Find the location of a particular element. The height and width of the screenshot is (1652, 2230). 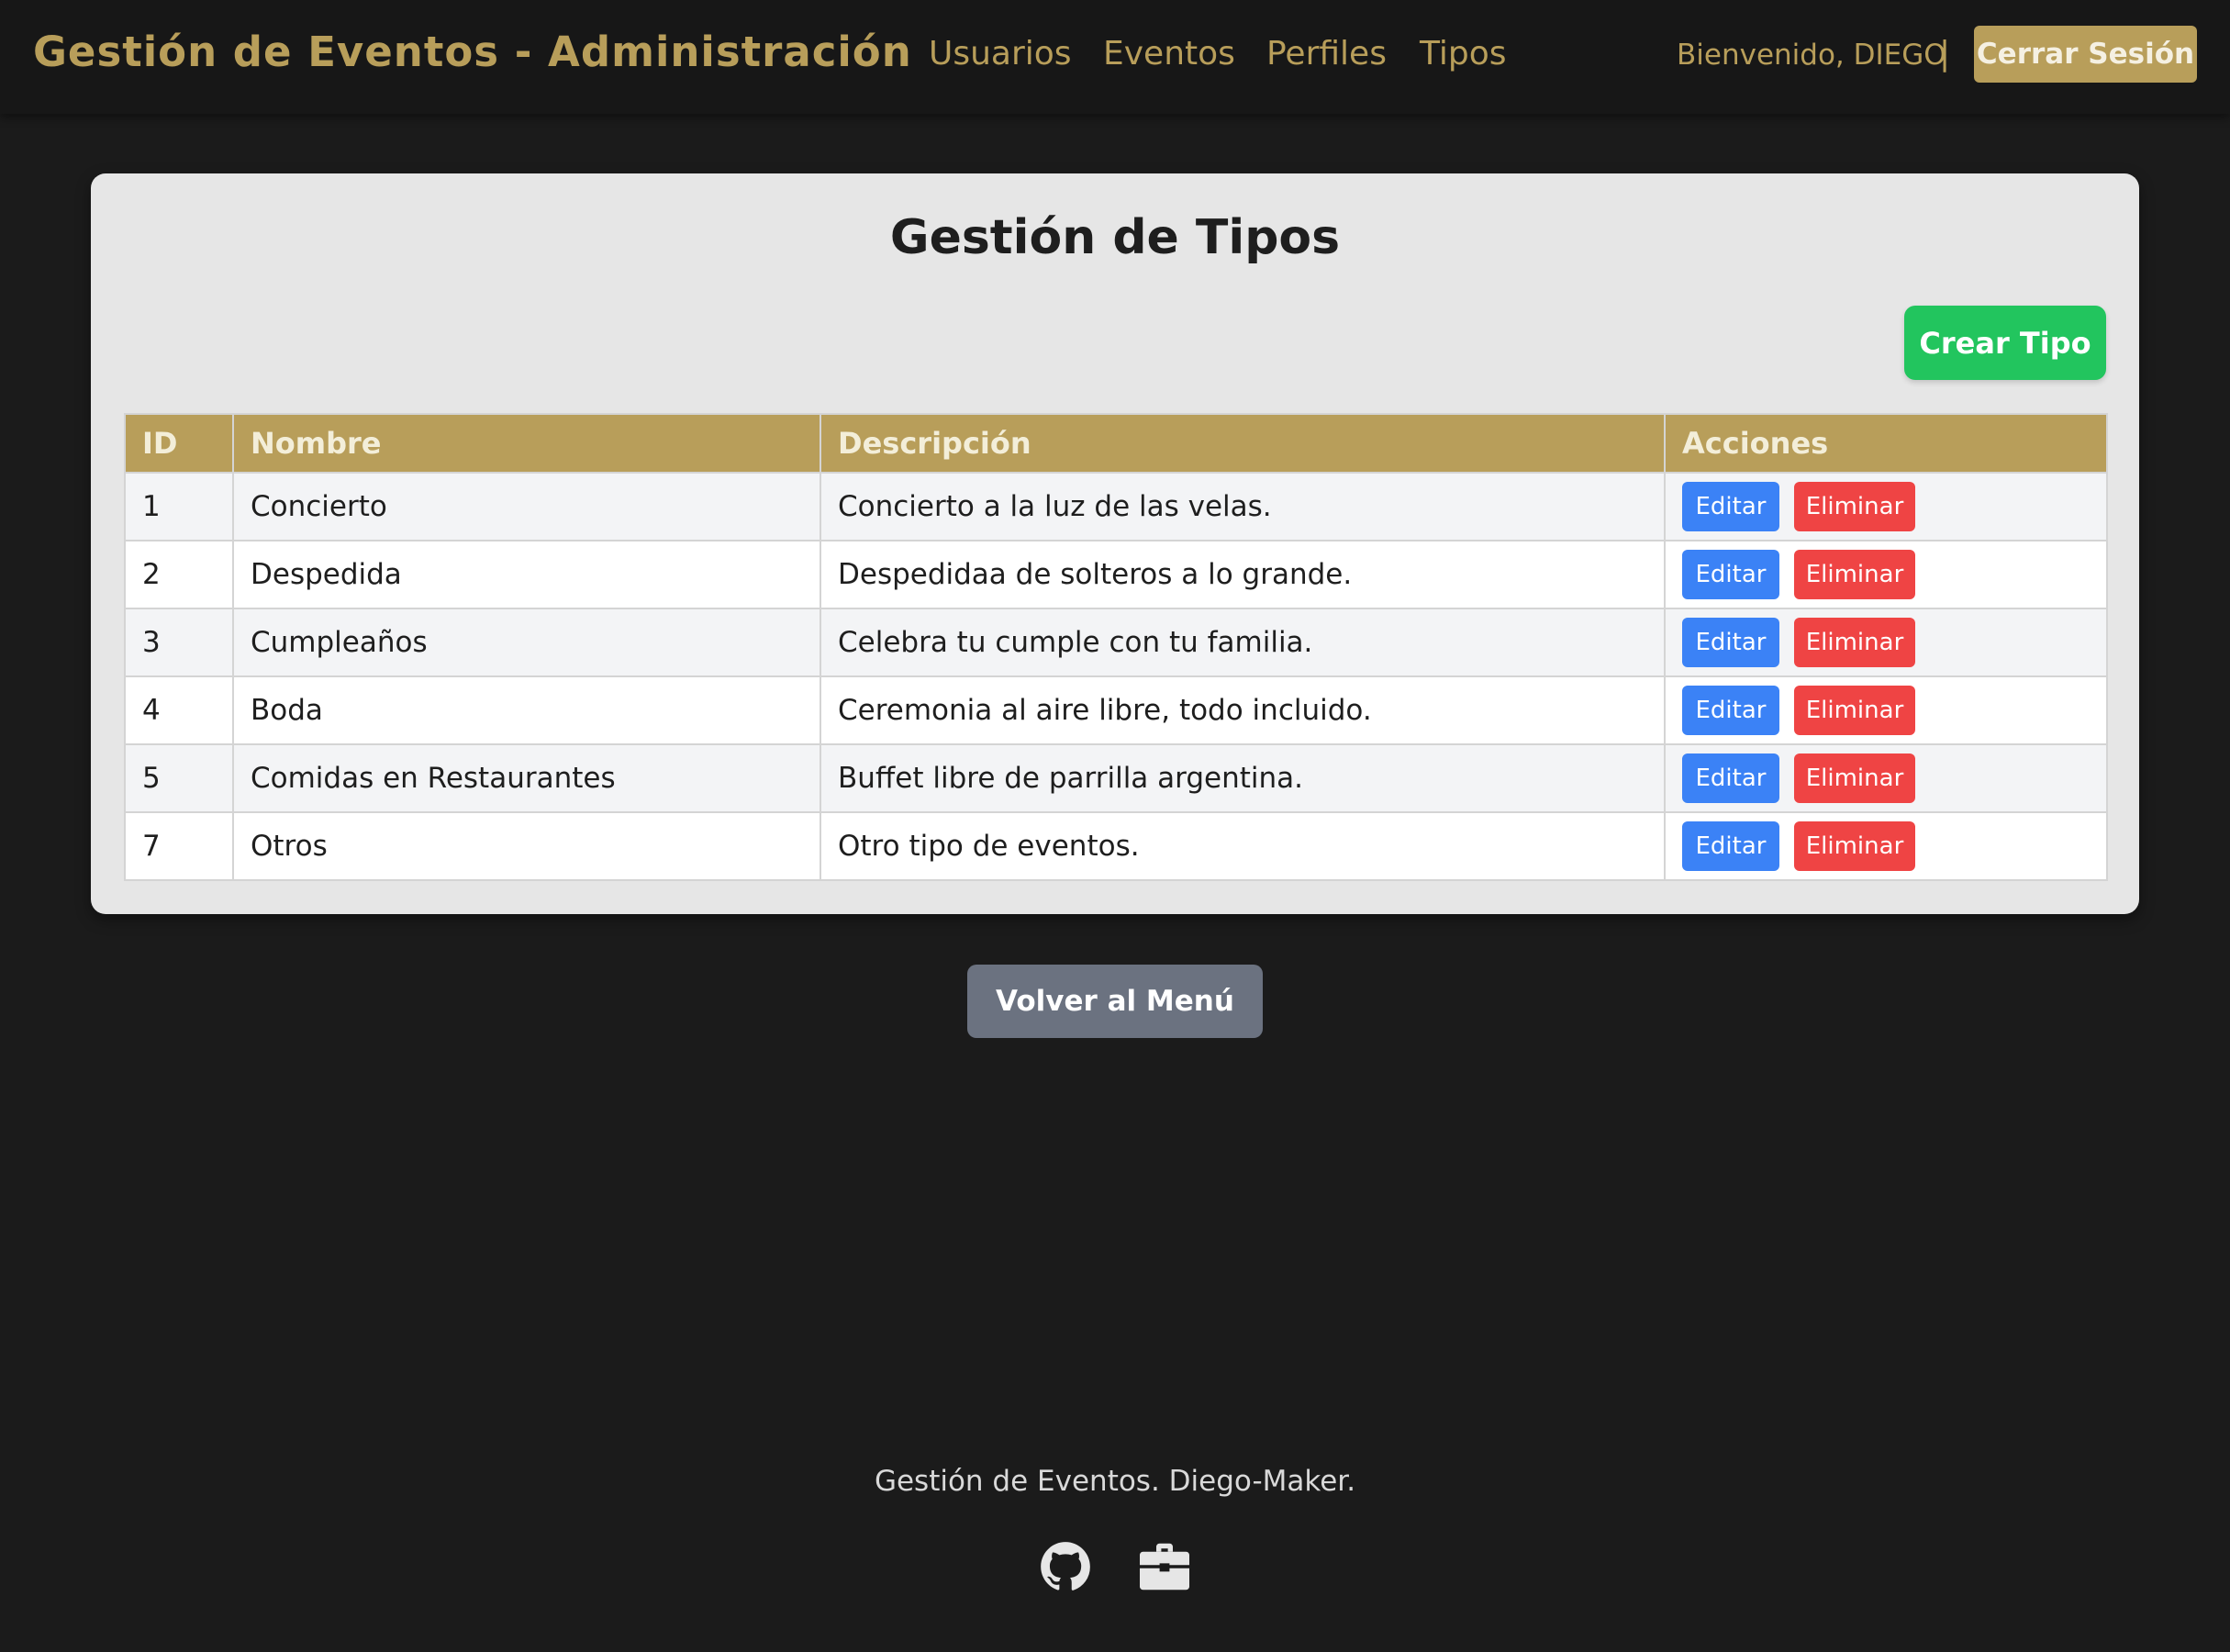

footer-text: Gestión de Eventos. Diego-Maker. is located at coordinates (1115, 1482).